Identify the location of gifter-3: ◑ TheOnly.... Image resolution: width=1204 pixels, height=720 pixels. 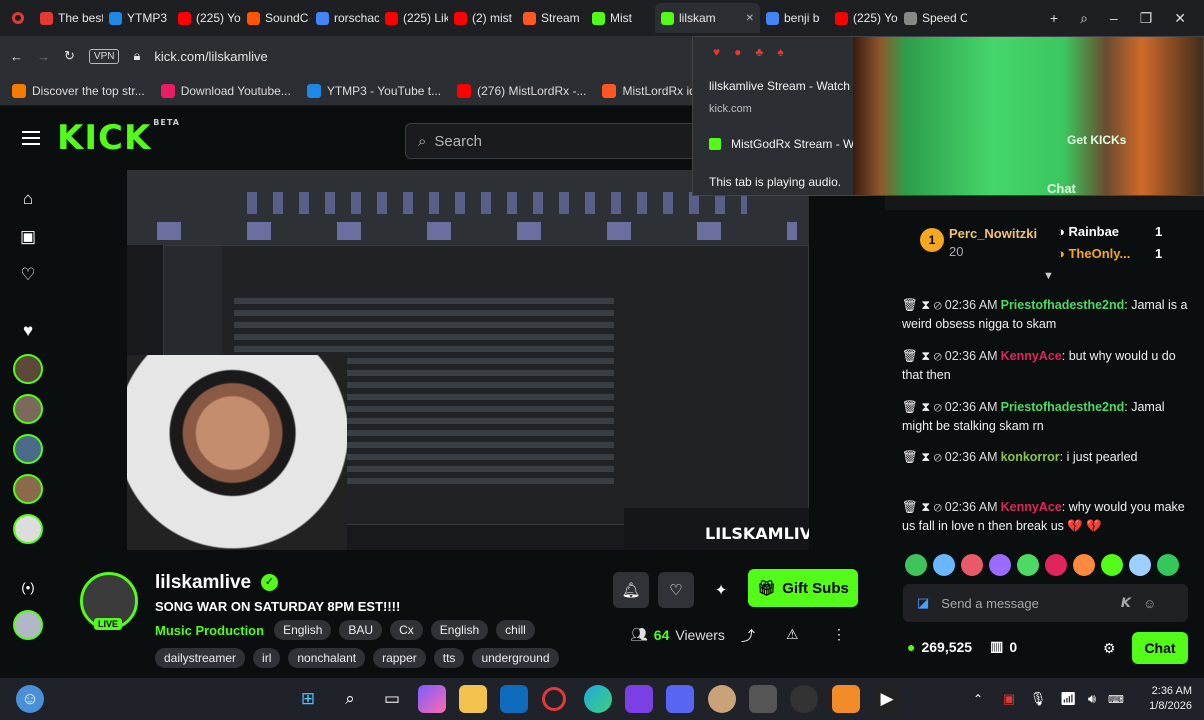
(1093, 253).